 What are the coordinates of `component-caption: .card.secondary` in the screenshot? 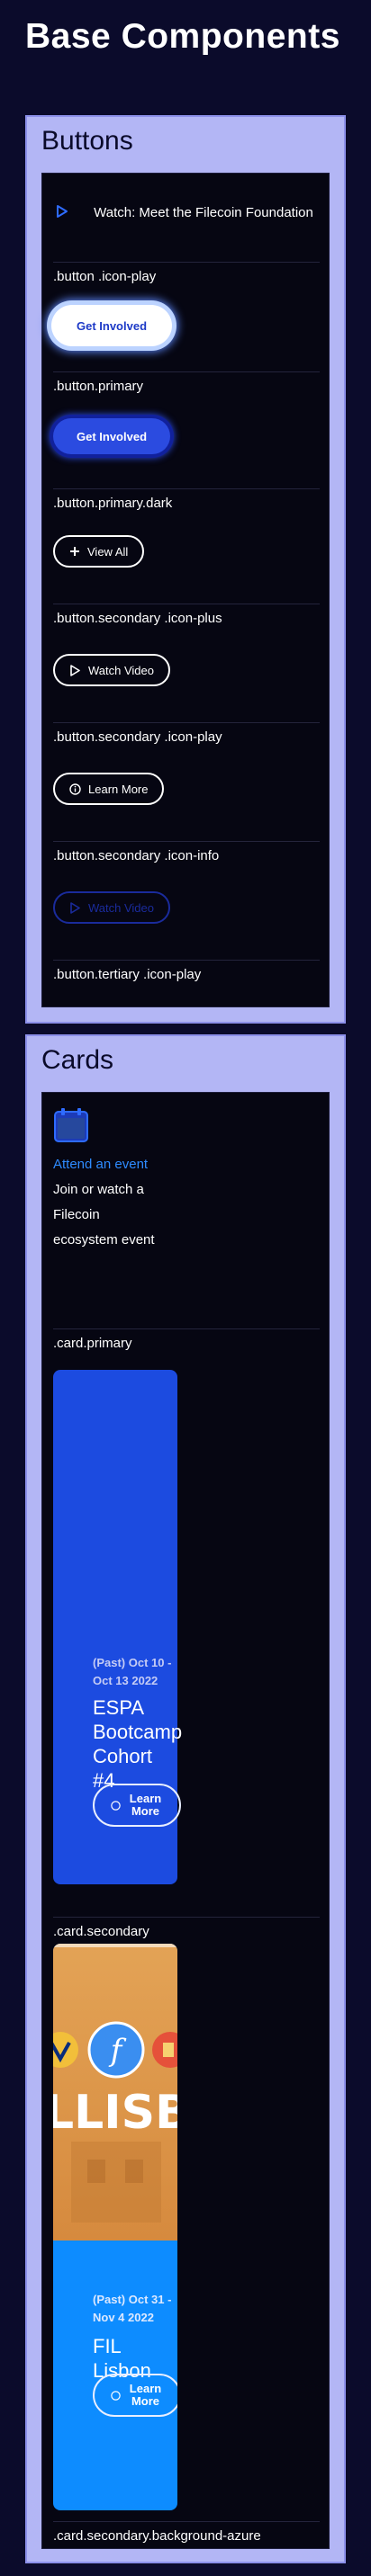 It's located at (101, 1932).